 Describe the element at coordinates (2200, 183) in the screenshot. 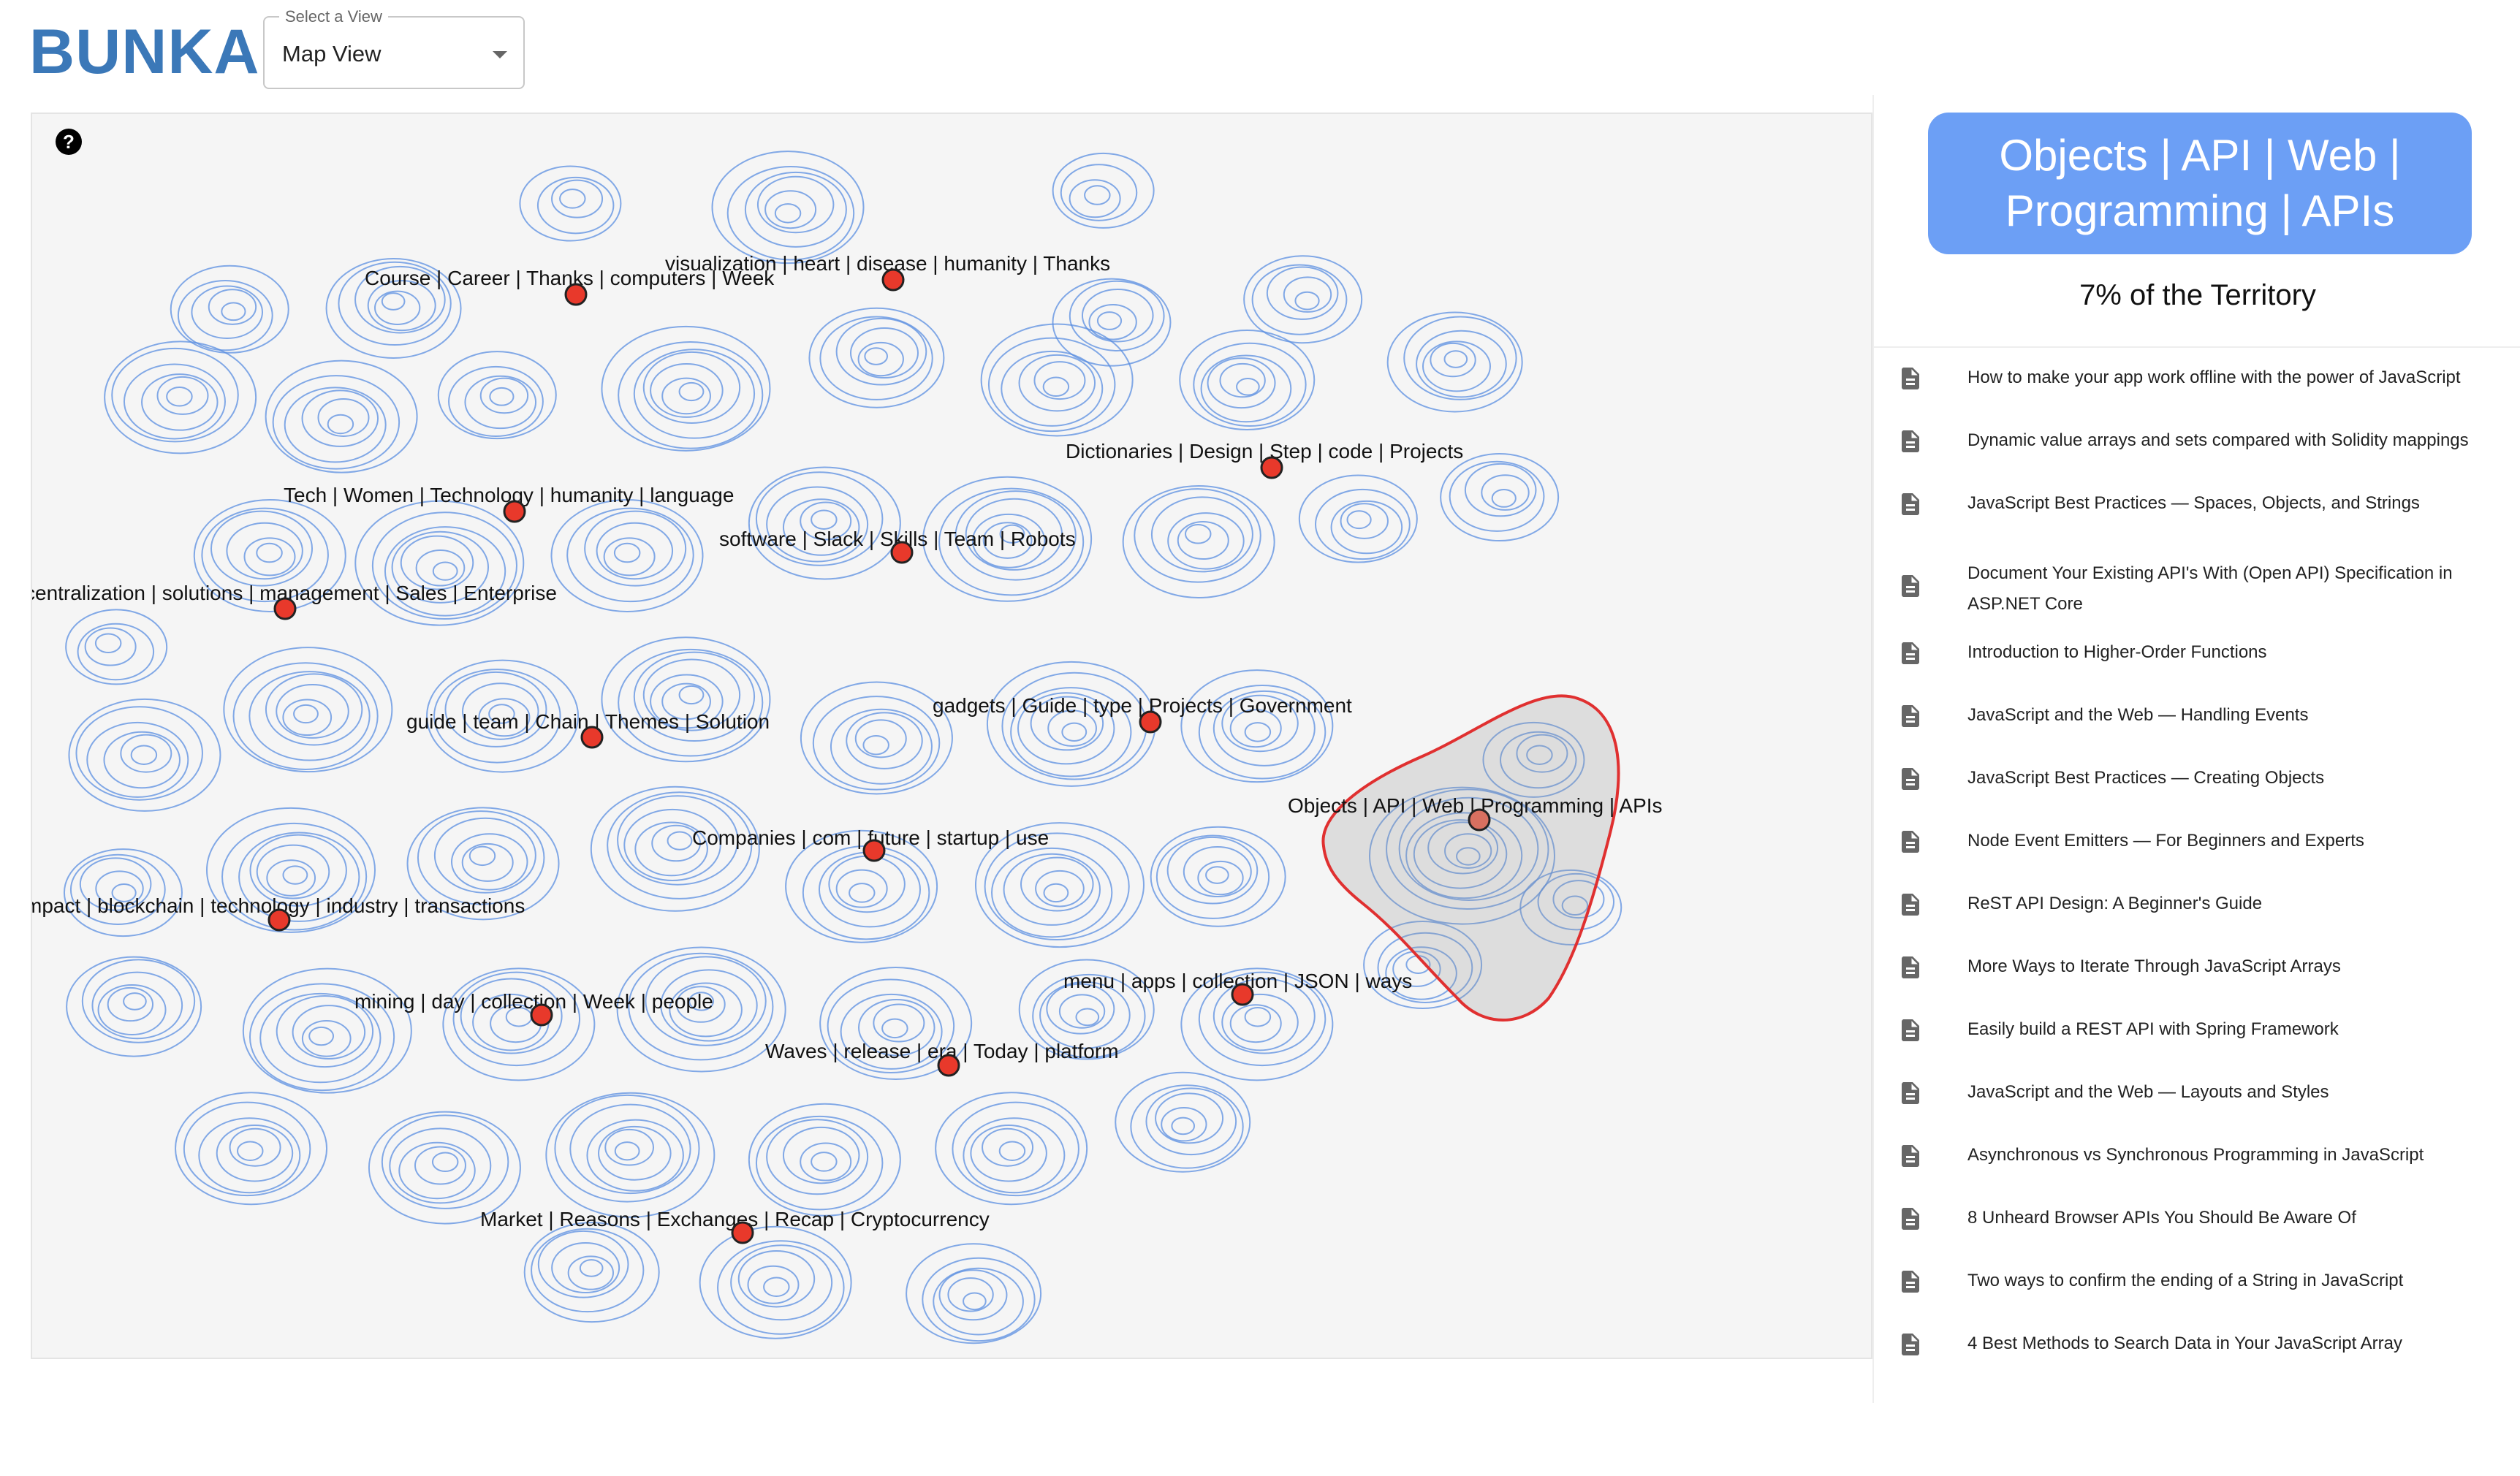

I see `selected-topic-title: Objects | API | Web | Programming | APIs` at that location.